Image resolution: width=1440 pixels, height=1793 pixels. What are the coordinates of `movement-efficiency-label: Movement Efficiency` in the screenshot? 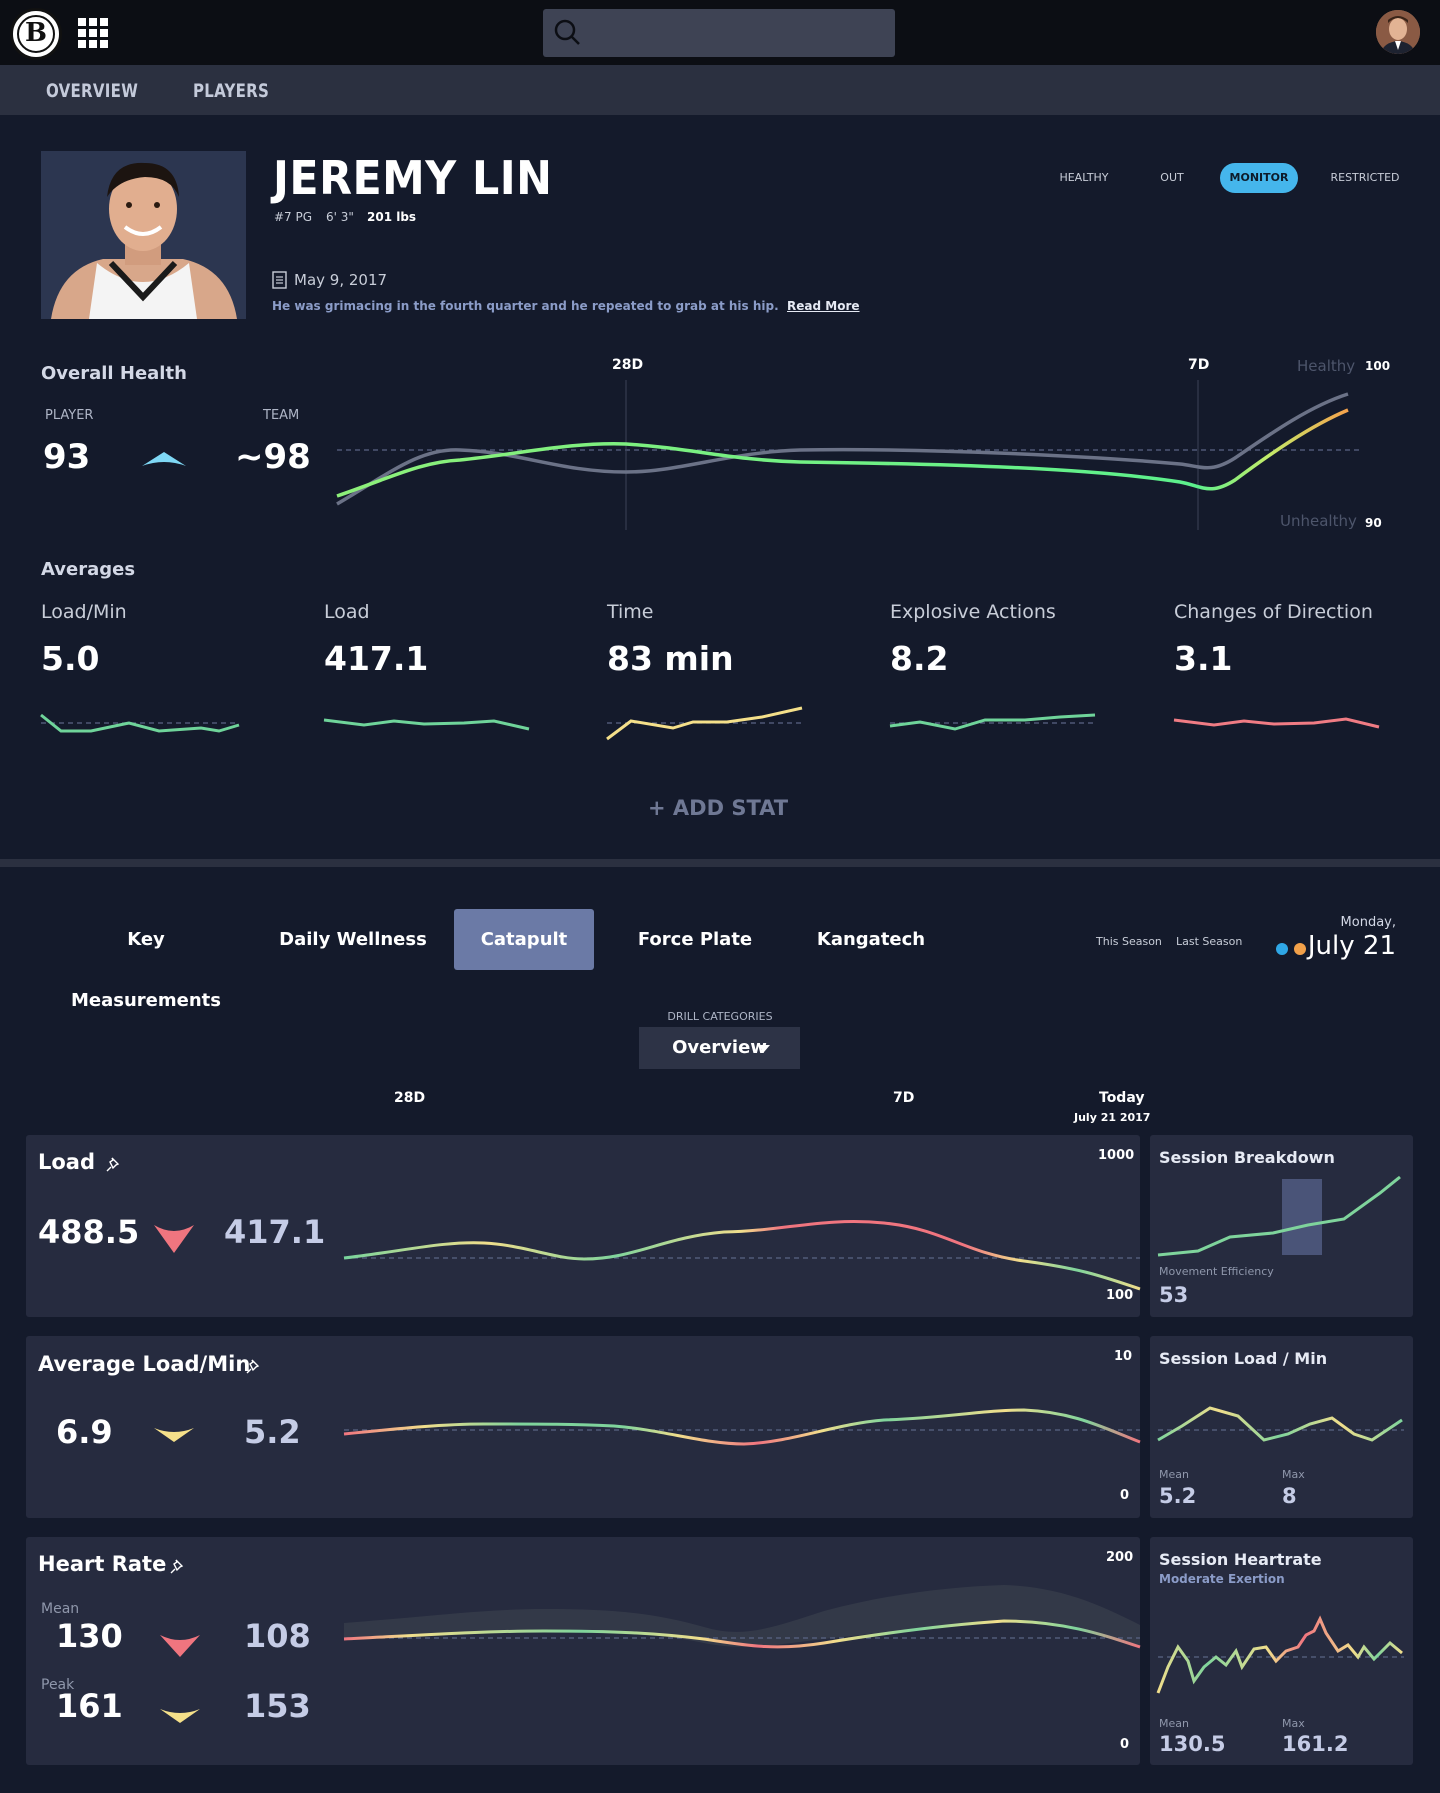 It's located at (1216, 1271).